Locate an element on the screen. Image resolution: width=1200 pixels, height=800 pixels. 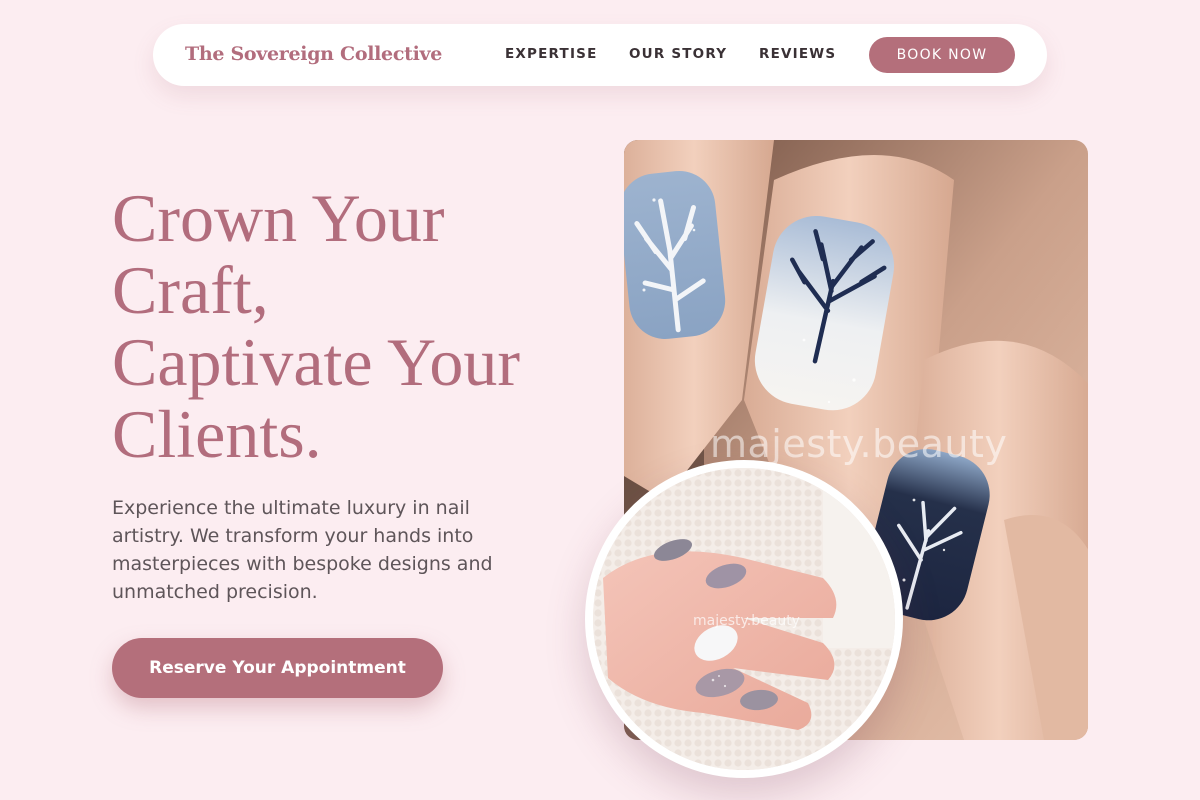
brand-logo: The Sovereign Collective is located at coordinates (313, 54).